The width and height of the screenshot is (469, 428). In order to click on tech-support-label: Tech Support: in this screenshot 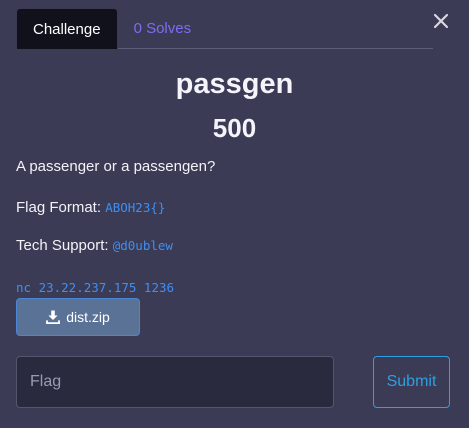, I will do `click(62, 245)`.